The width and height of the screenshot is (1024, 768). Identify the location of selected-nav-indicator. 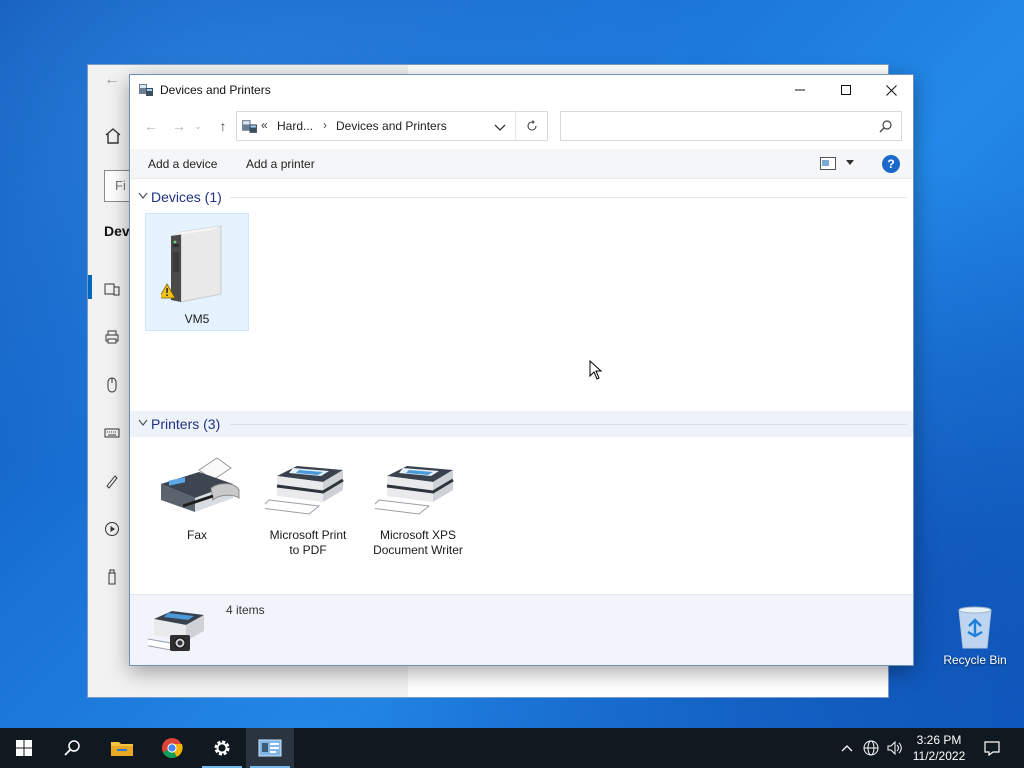
(90, 287).